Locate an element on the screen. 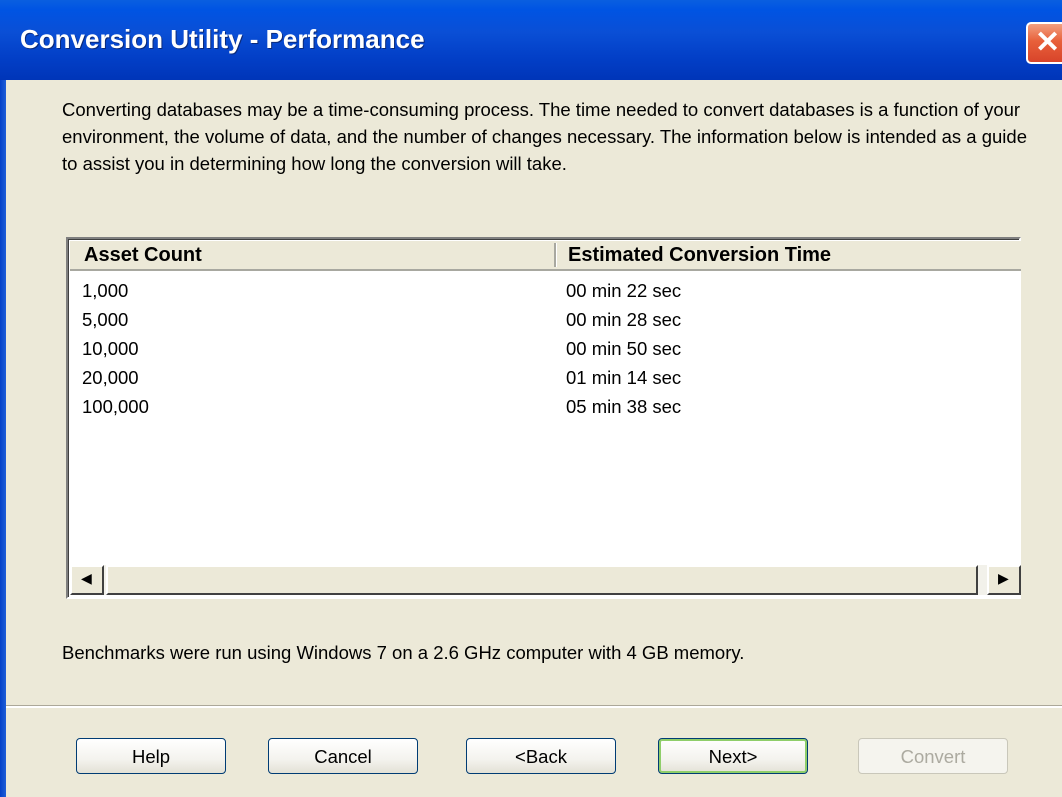 The image size is (1062, 797). list-header: Asset Count Estimated Conversion Time is located at coordinates (545, 256).